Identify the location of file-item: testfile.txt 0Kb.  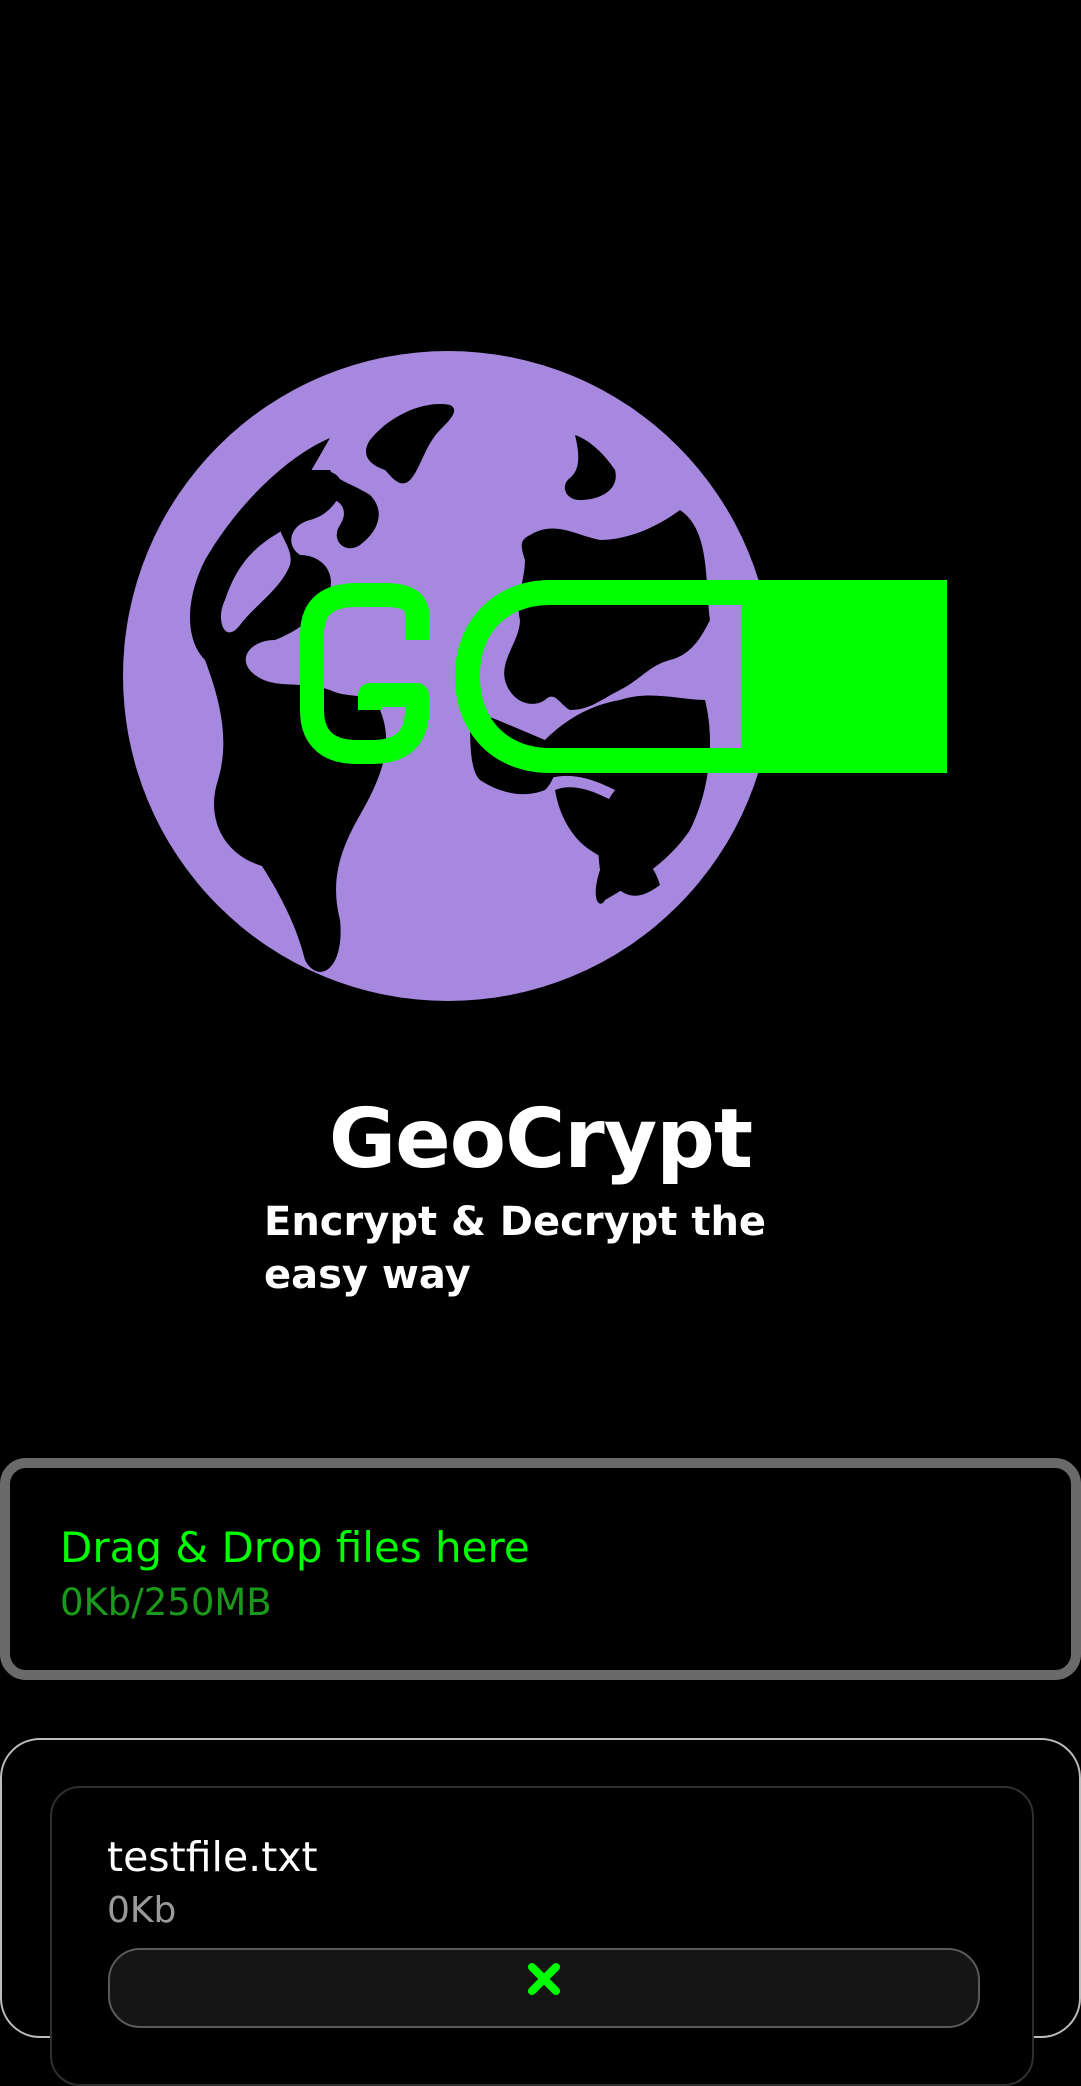
(542, 1936).